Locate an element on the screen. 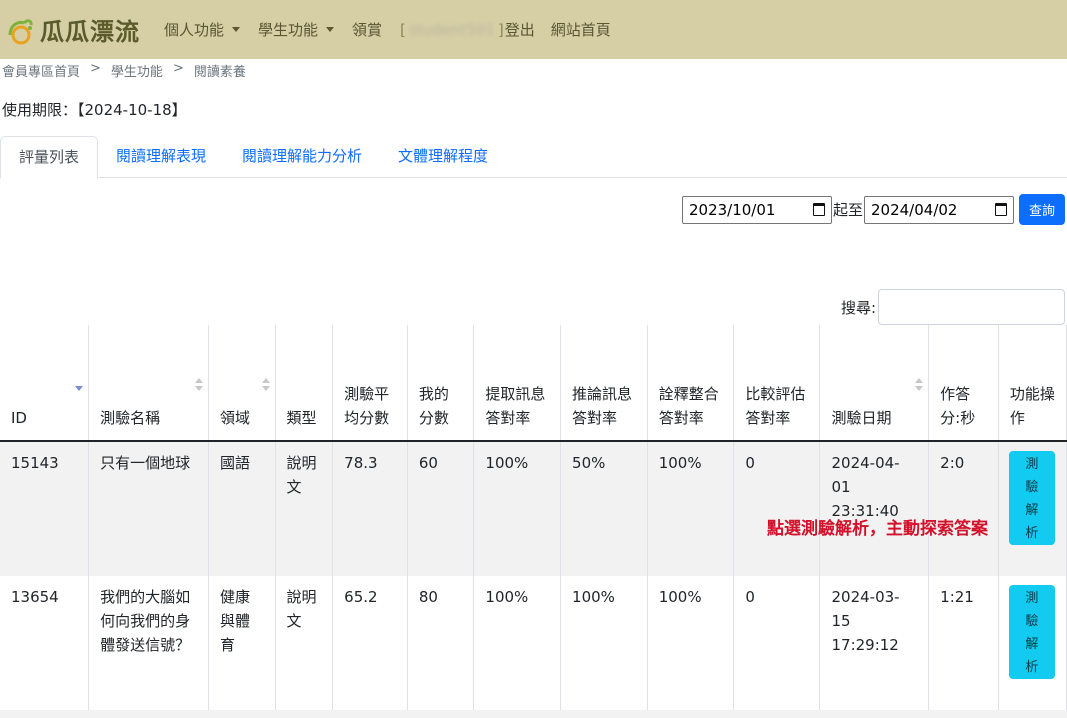 The image size is (1067, 718). breadcrumb-reading-literacy: 閱讀素養 is located at coordinates (219, 72).